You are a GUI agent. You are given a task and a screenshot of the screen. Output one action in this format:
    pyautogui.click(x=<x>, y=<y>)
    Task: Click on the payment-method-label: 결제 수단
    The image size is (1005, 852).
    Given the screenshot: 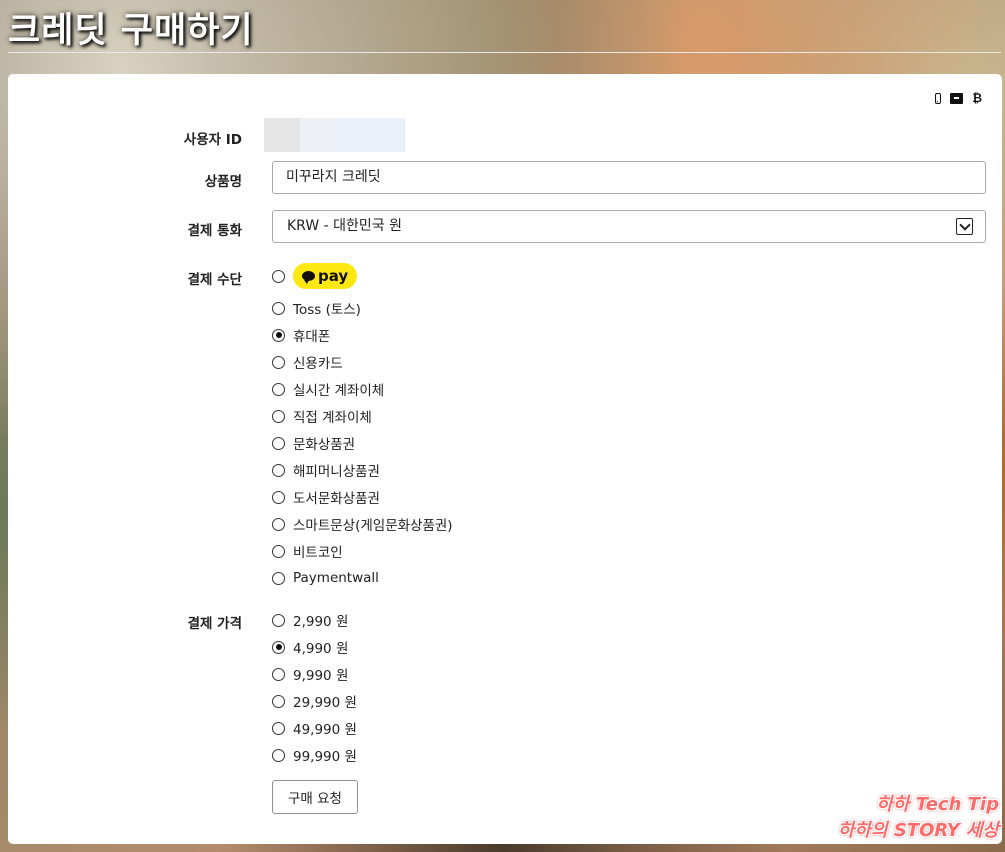 What is the action you would take?
    pyautogui.click(x=214, y=280)
    